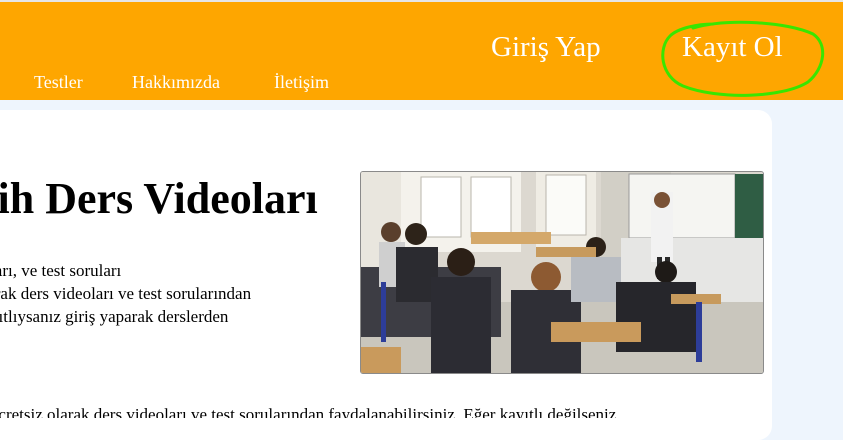 This screenshot has width=843, height=440. What do you see at coordinates (546, 47) in the screenshot?
I see `login-link: Giriş Yap` at bounding box center [546, 47].